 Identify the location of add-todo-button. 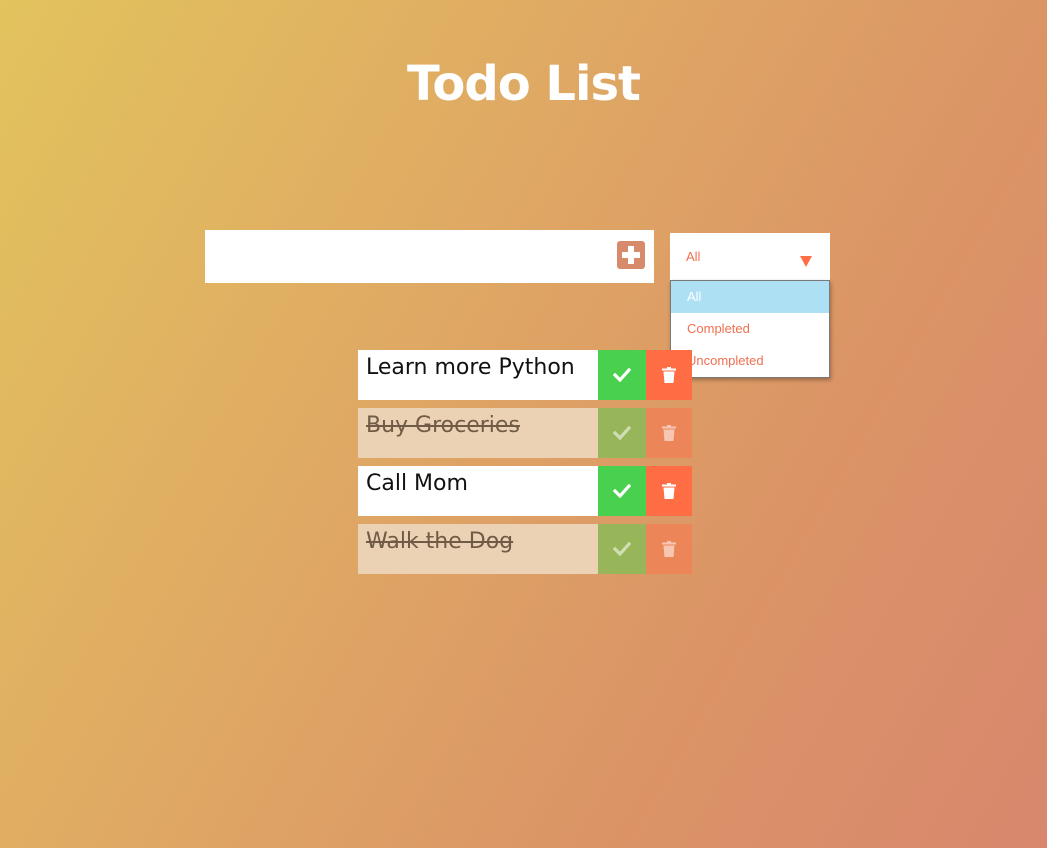
(631, 255).